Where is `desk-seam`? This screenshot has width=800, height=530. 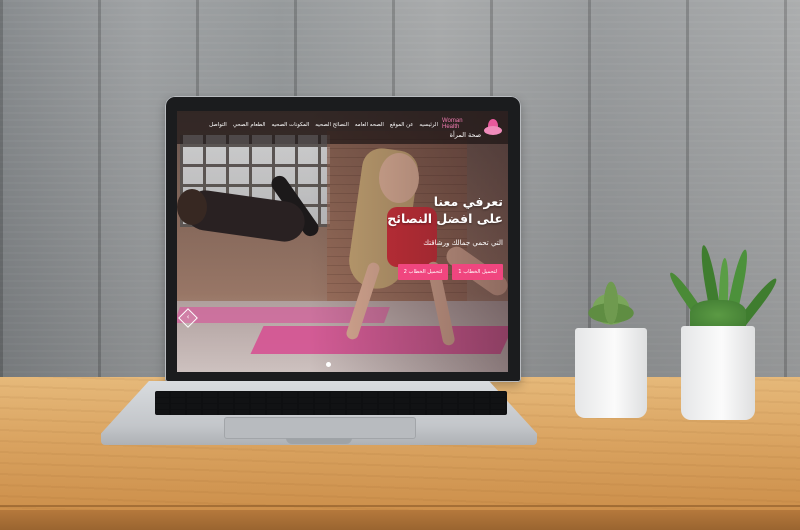
desk-seam is located at coordinates (400, 506).